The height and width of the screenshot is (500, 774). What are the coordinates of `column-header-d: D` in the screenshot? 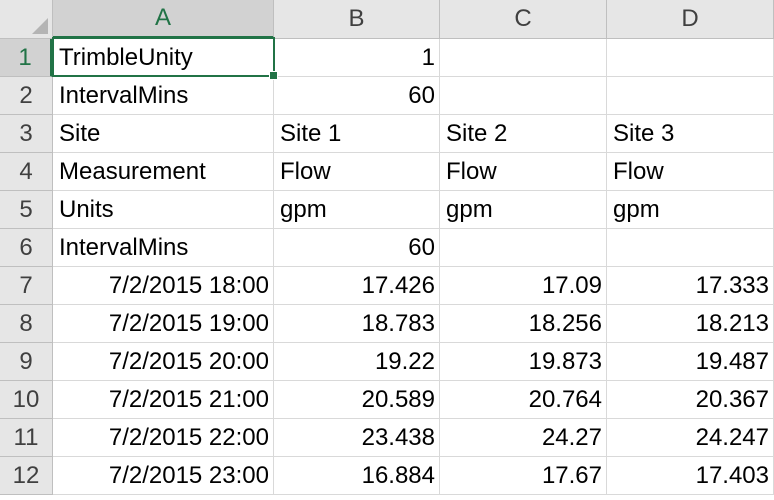 It's located at (690, 19).